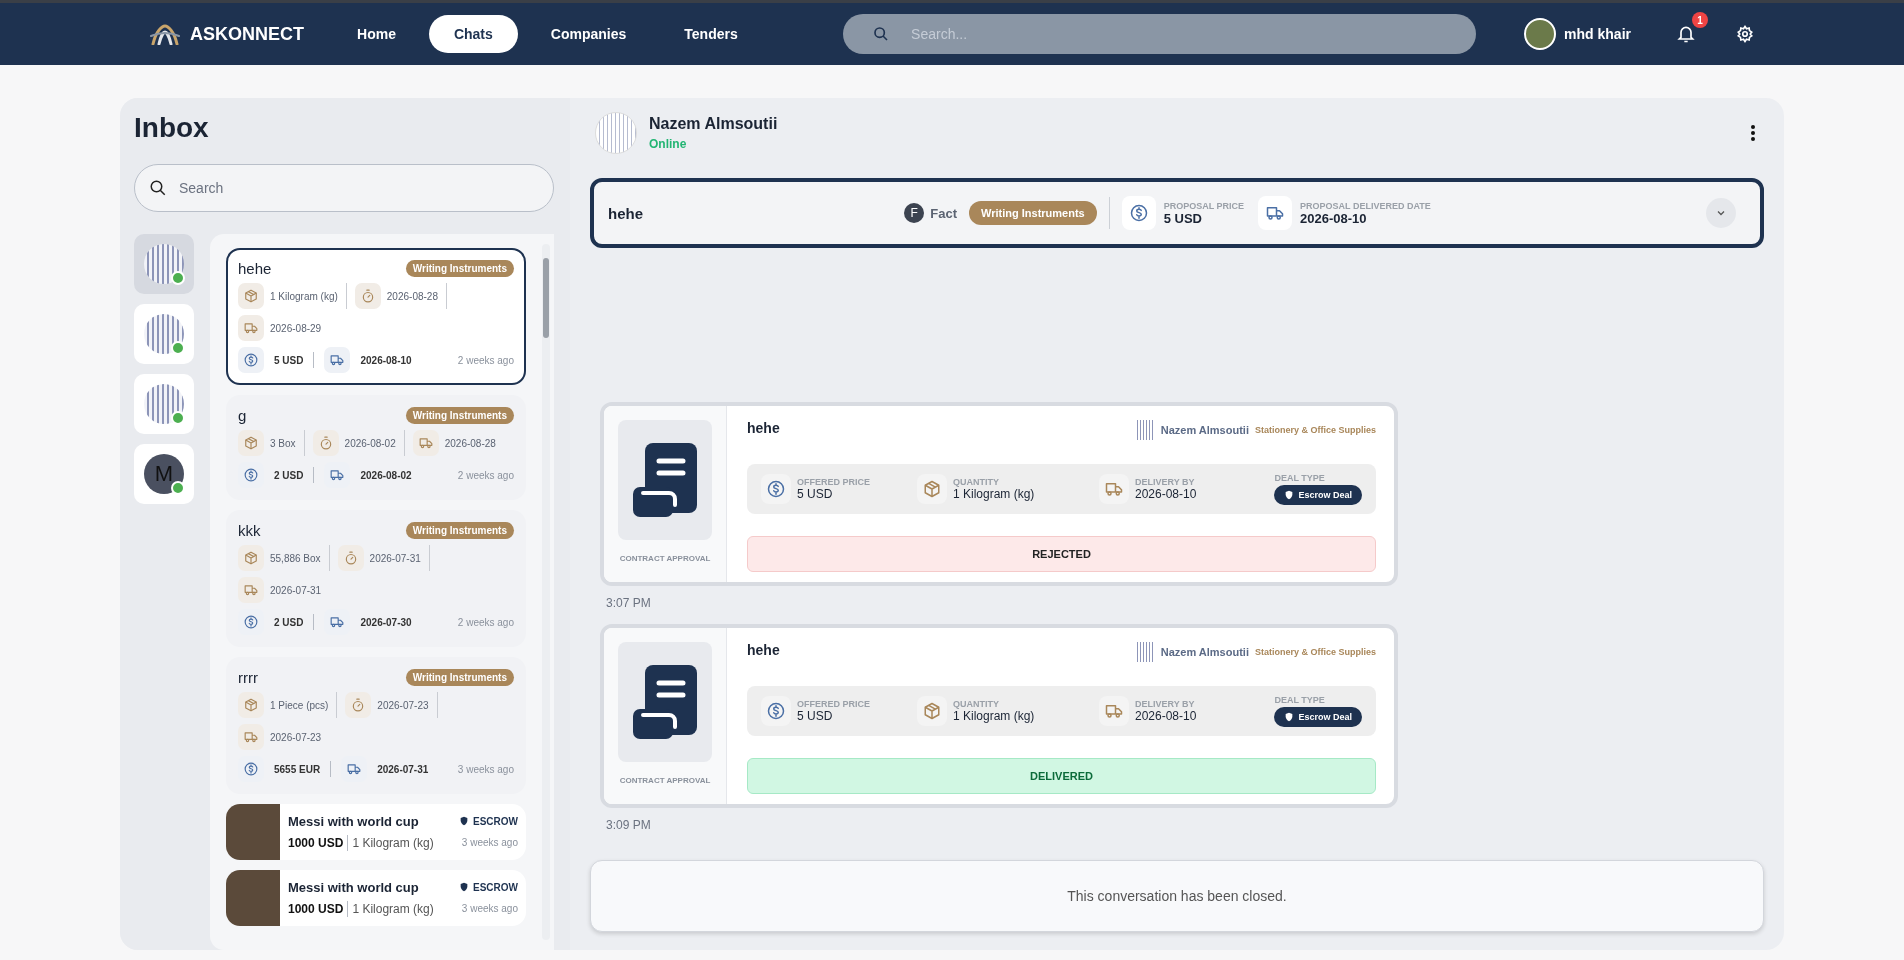 The width and height of the screenshot is (1904, 960). I want to click on field-label: DEAL TYPE, so click(1300, 478).